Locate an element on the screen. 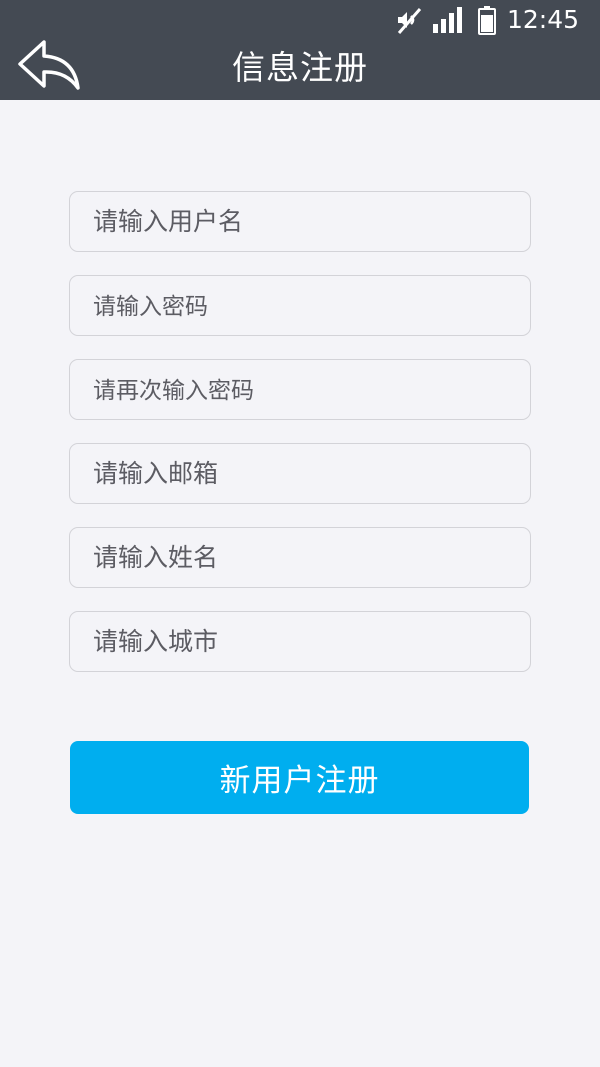  password-input is located at coordinates (300, 305).